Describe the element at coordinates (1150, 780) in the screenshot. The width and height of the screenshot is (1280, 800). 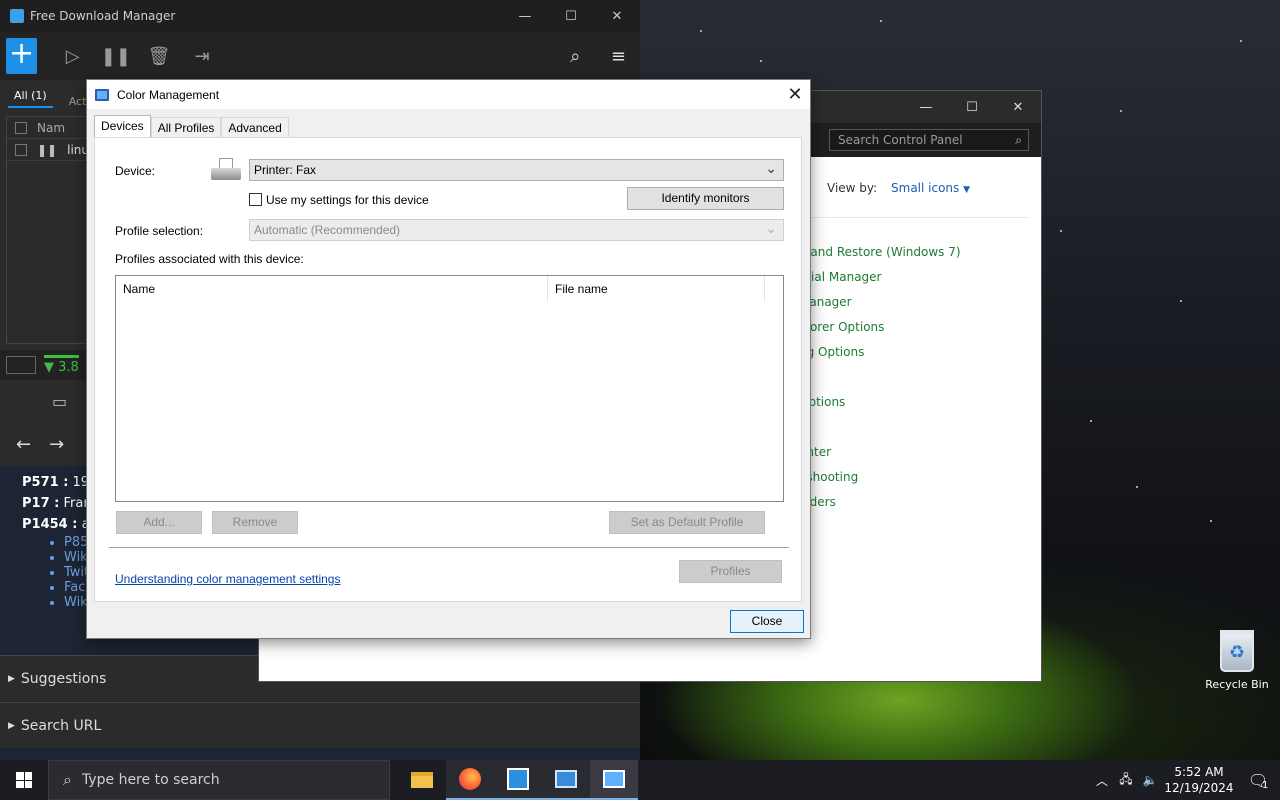
I see `volume-icon: 🔈` at that location.